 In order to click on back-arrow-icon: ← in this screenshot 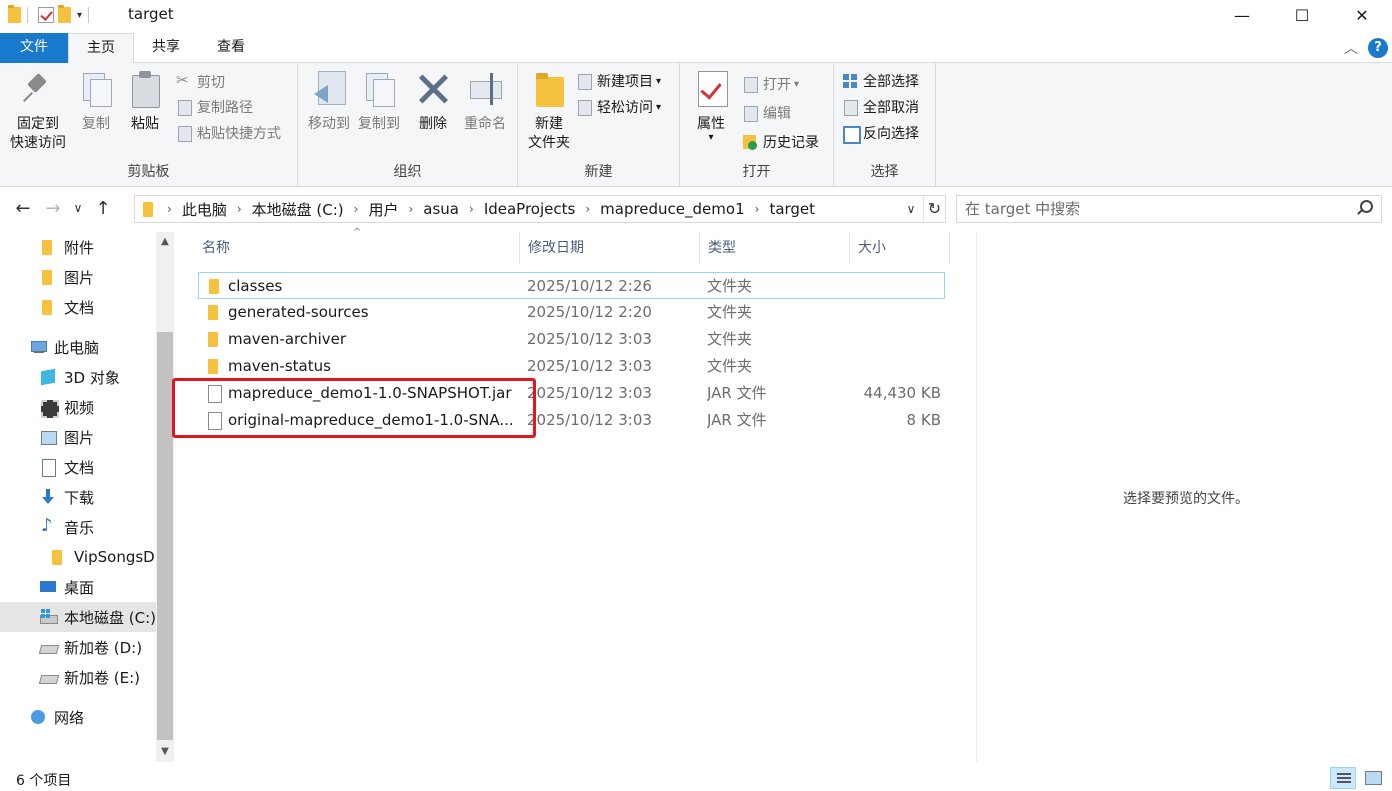, I will do `click(23, 208)`.